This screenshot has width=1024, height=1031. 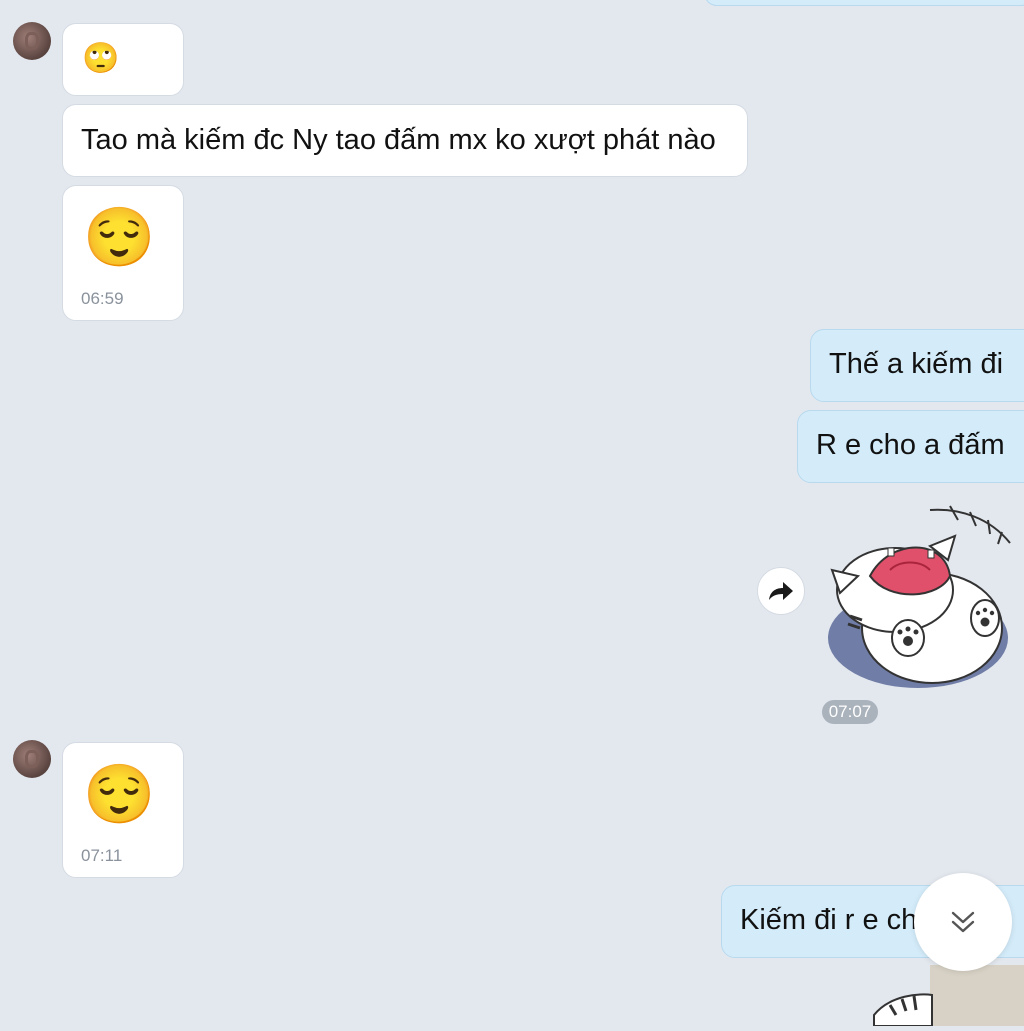 I want to click on forward-arrow-icon, so click(x=781, y=591).